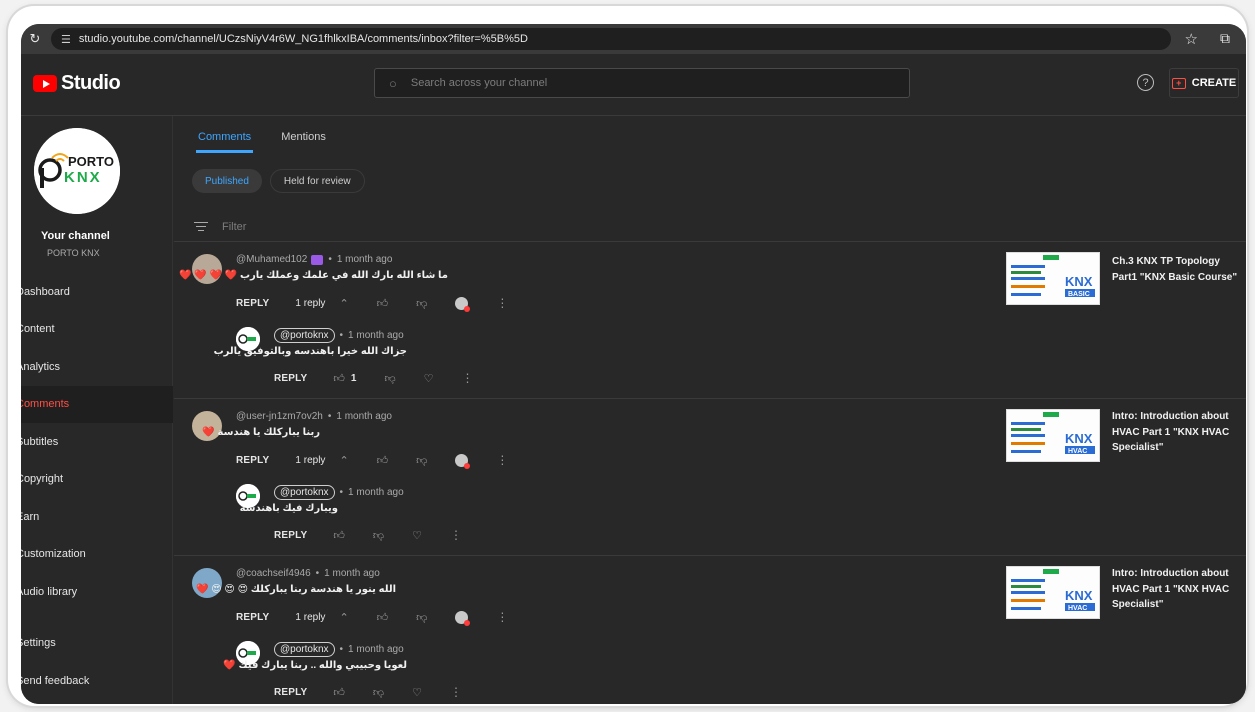  Describe the element at coordinates (339, 492) in the screenshot. I see `reply-meta: @portoknx • 1 month ago` at that location.